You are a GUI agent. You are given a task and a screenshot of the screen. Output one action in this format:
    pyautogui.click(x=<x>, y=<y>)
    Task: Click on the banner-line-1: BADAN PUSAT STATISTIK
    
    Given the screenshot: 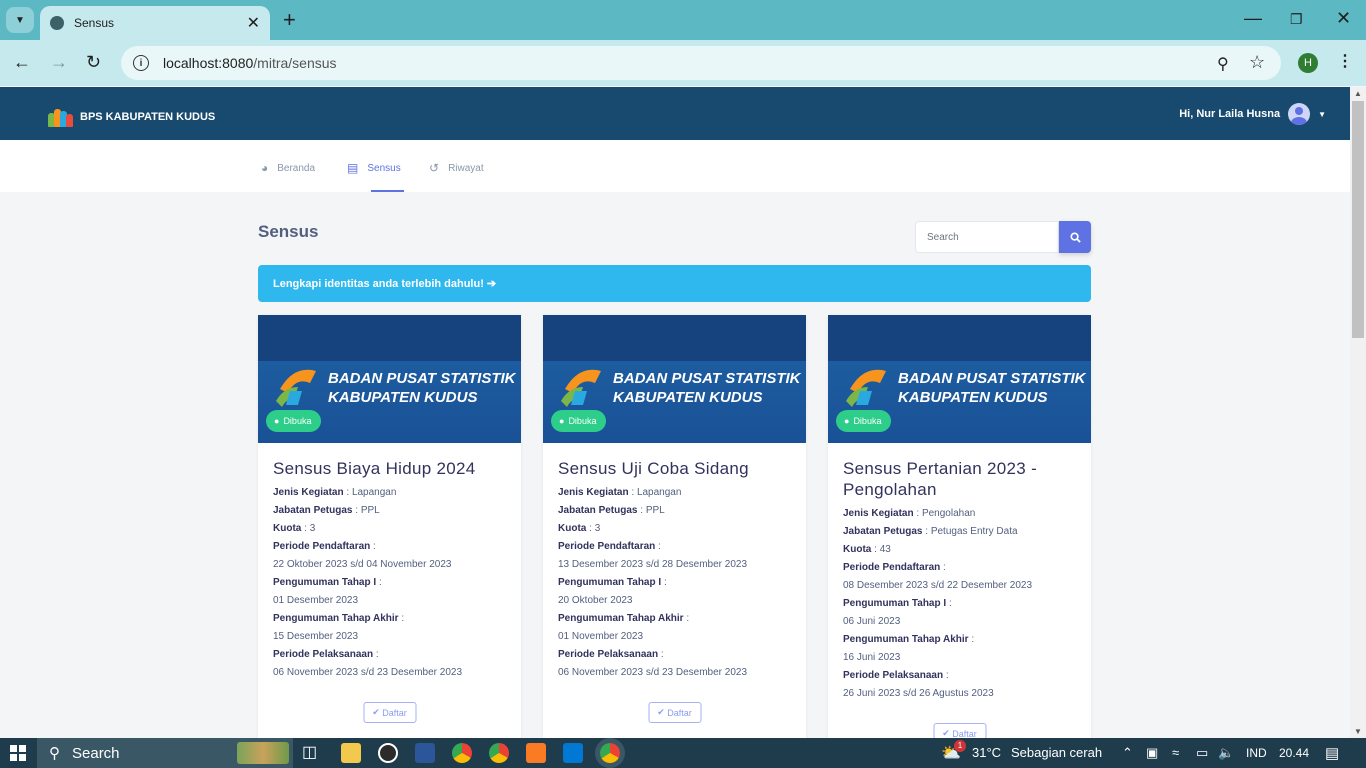 What is the action you would take?
    pyautogui.click(x=992, y=378)
    